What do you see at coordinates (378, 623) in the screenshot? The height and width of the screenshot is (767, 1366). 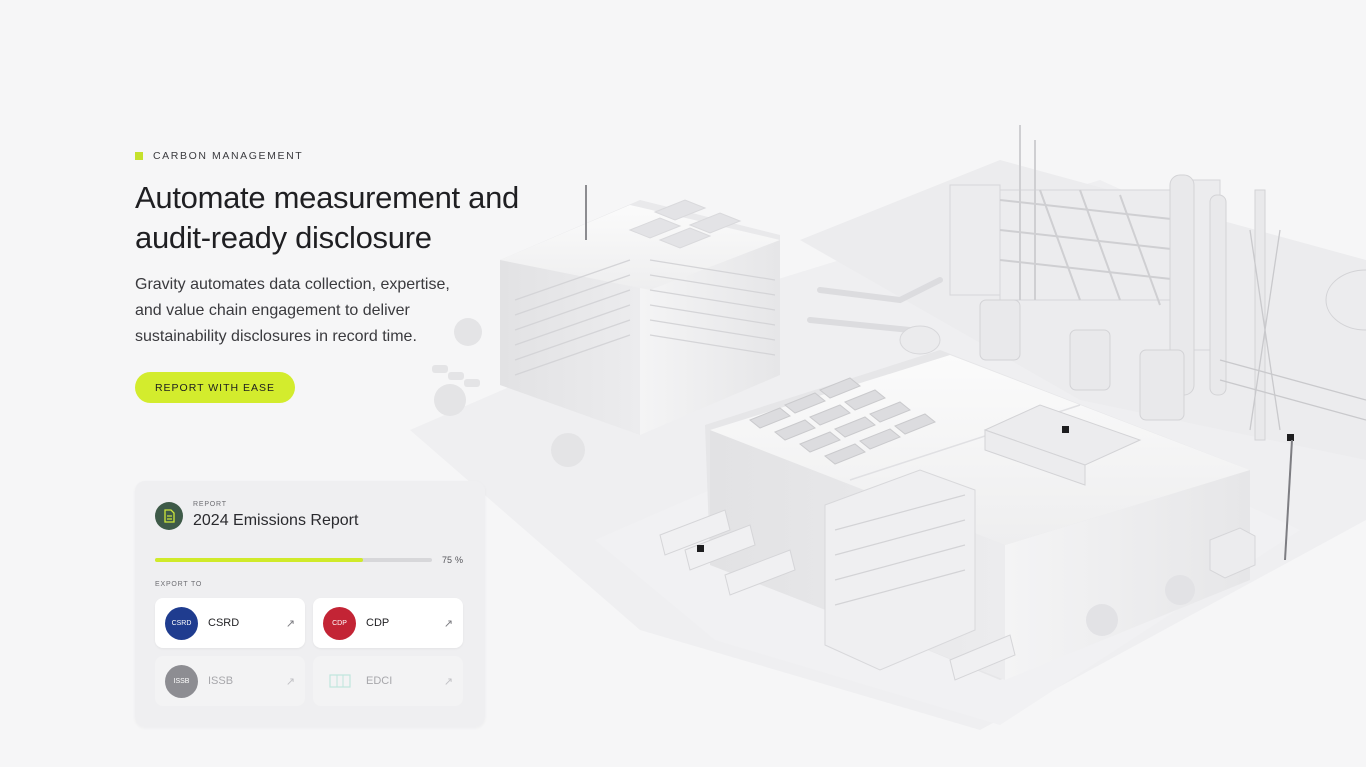 I see `export-target-name: CDP` at bounding box center [378, 623].